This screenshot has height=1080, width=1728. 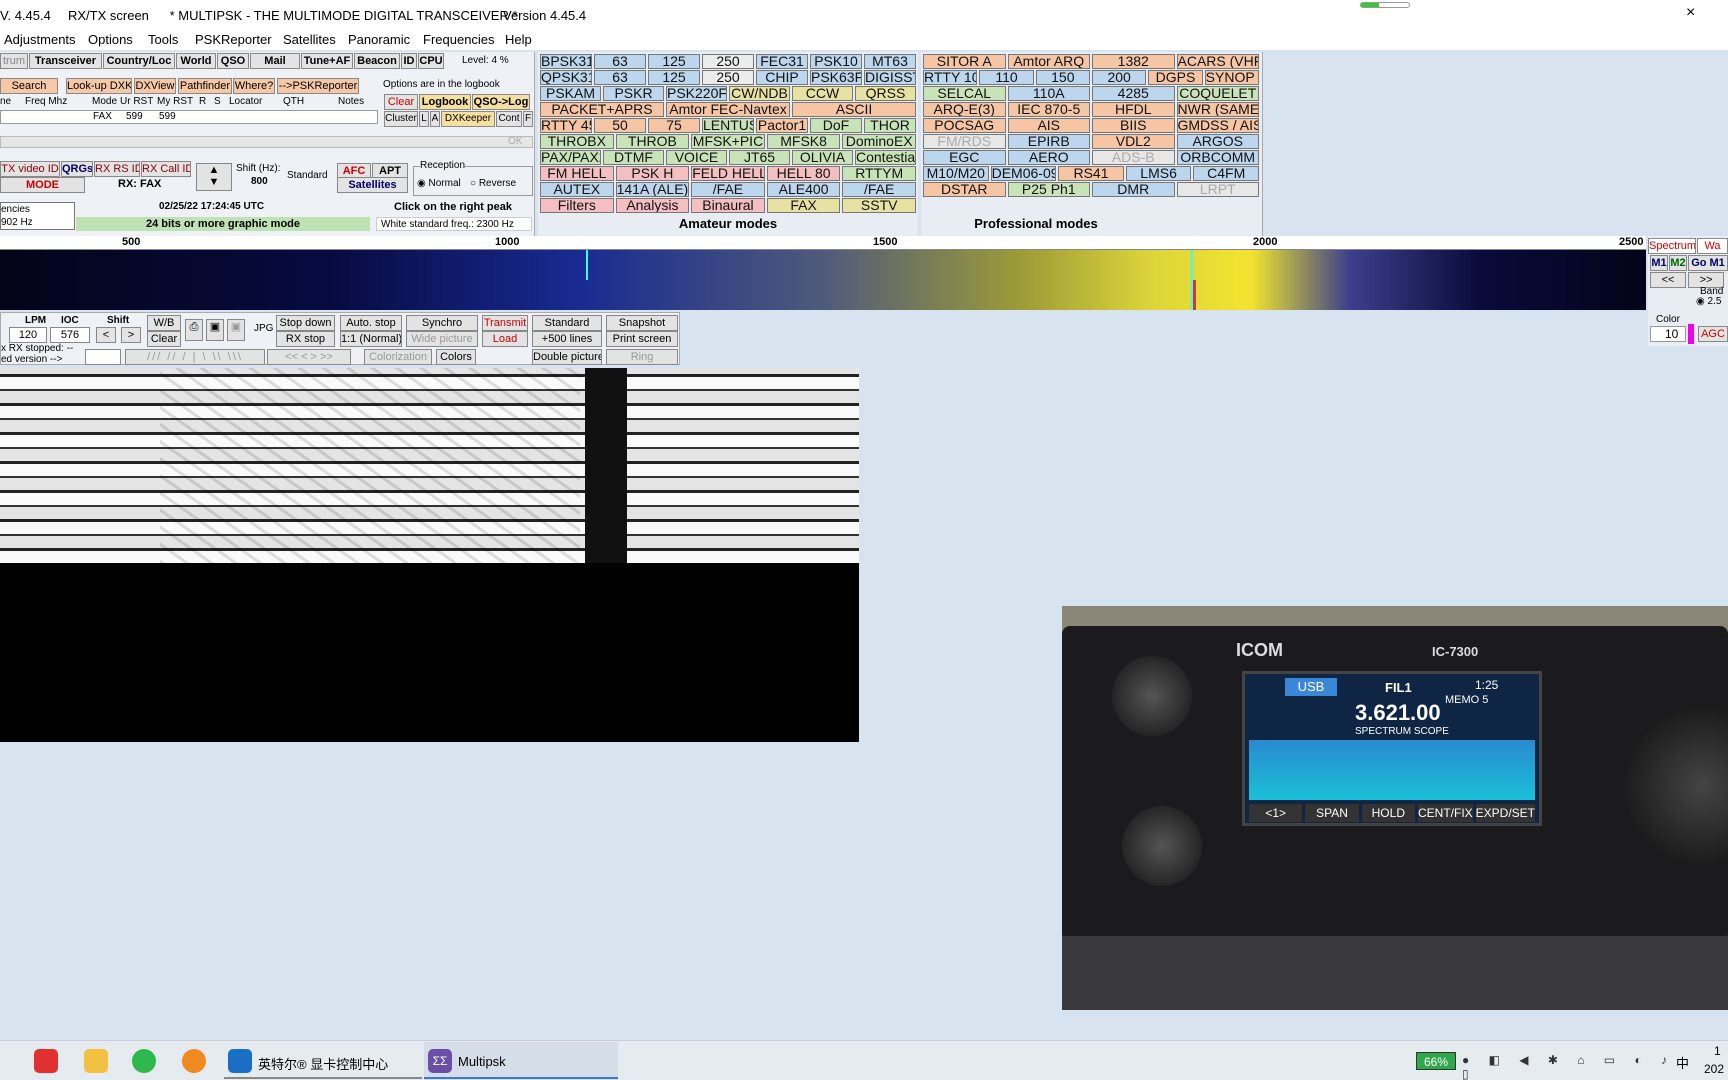 What do you see at coordinates (468, 119) in the screenshot?
I see `dxkeeper-button: DXKeeper` at bounding box center [468, 119].